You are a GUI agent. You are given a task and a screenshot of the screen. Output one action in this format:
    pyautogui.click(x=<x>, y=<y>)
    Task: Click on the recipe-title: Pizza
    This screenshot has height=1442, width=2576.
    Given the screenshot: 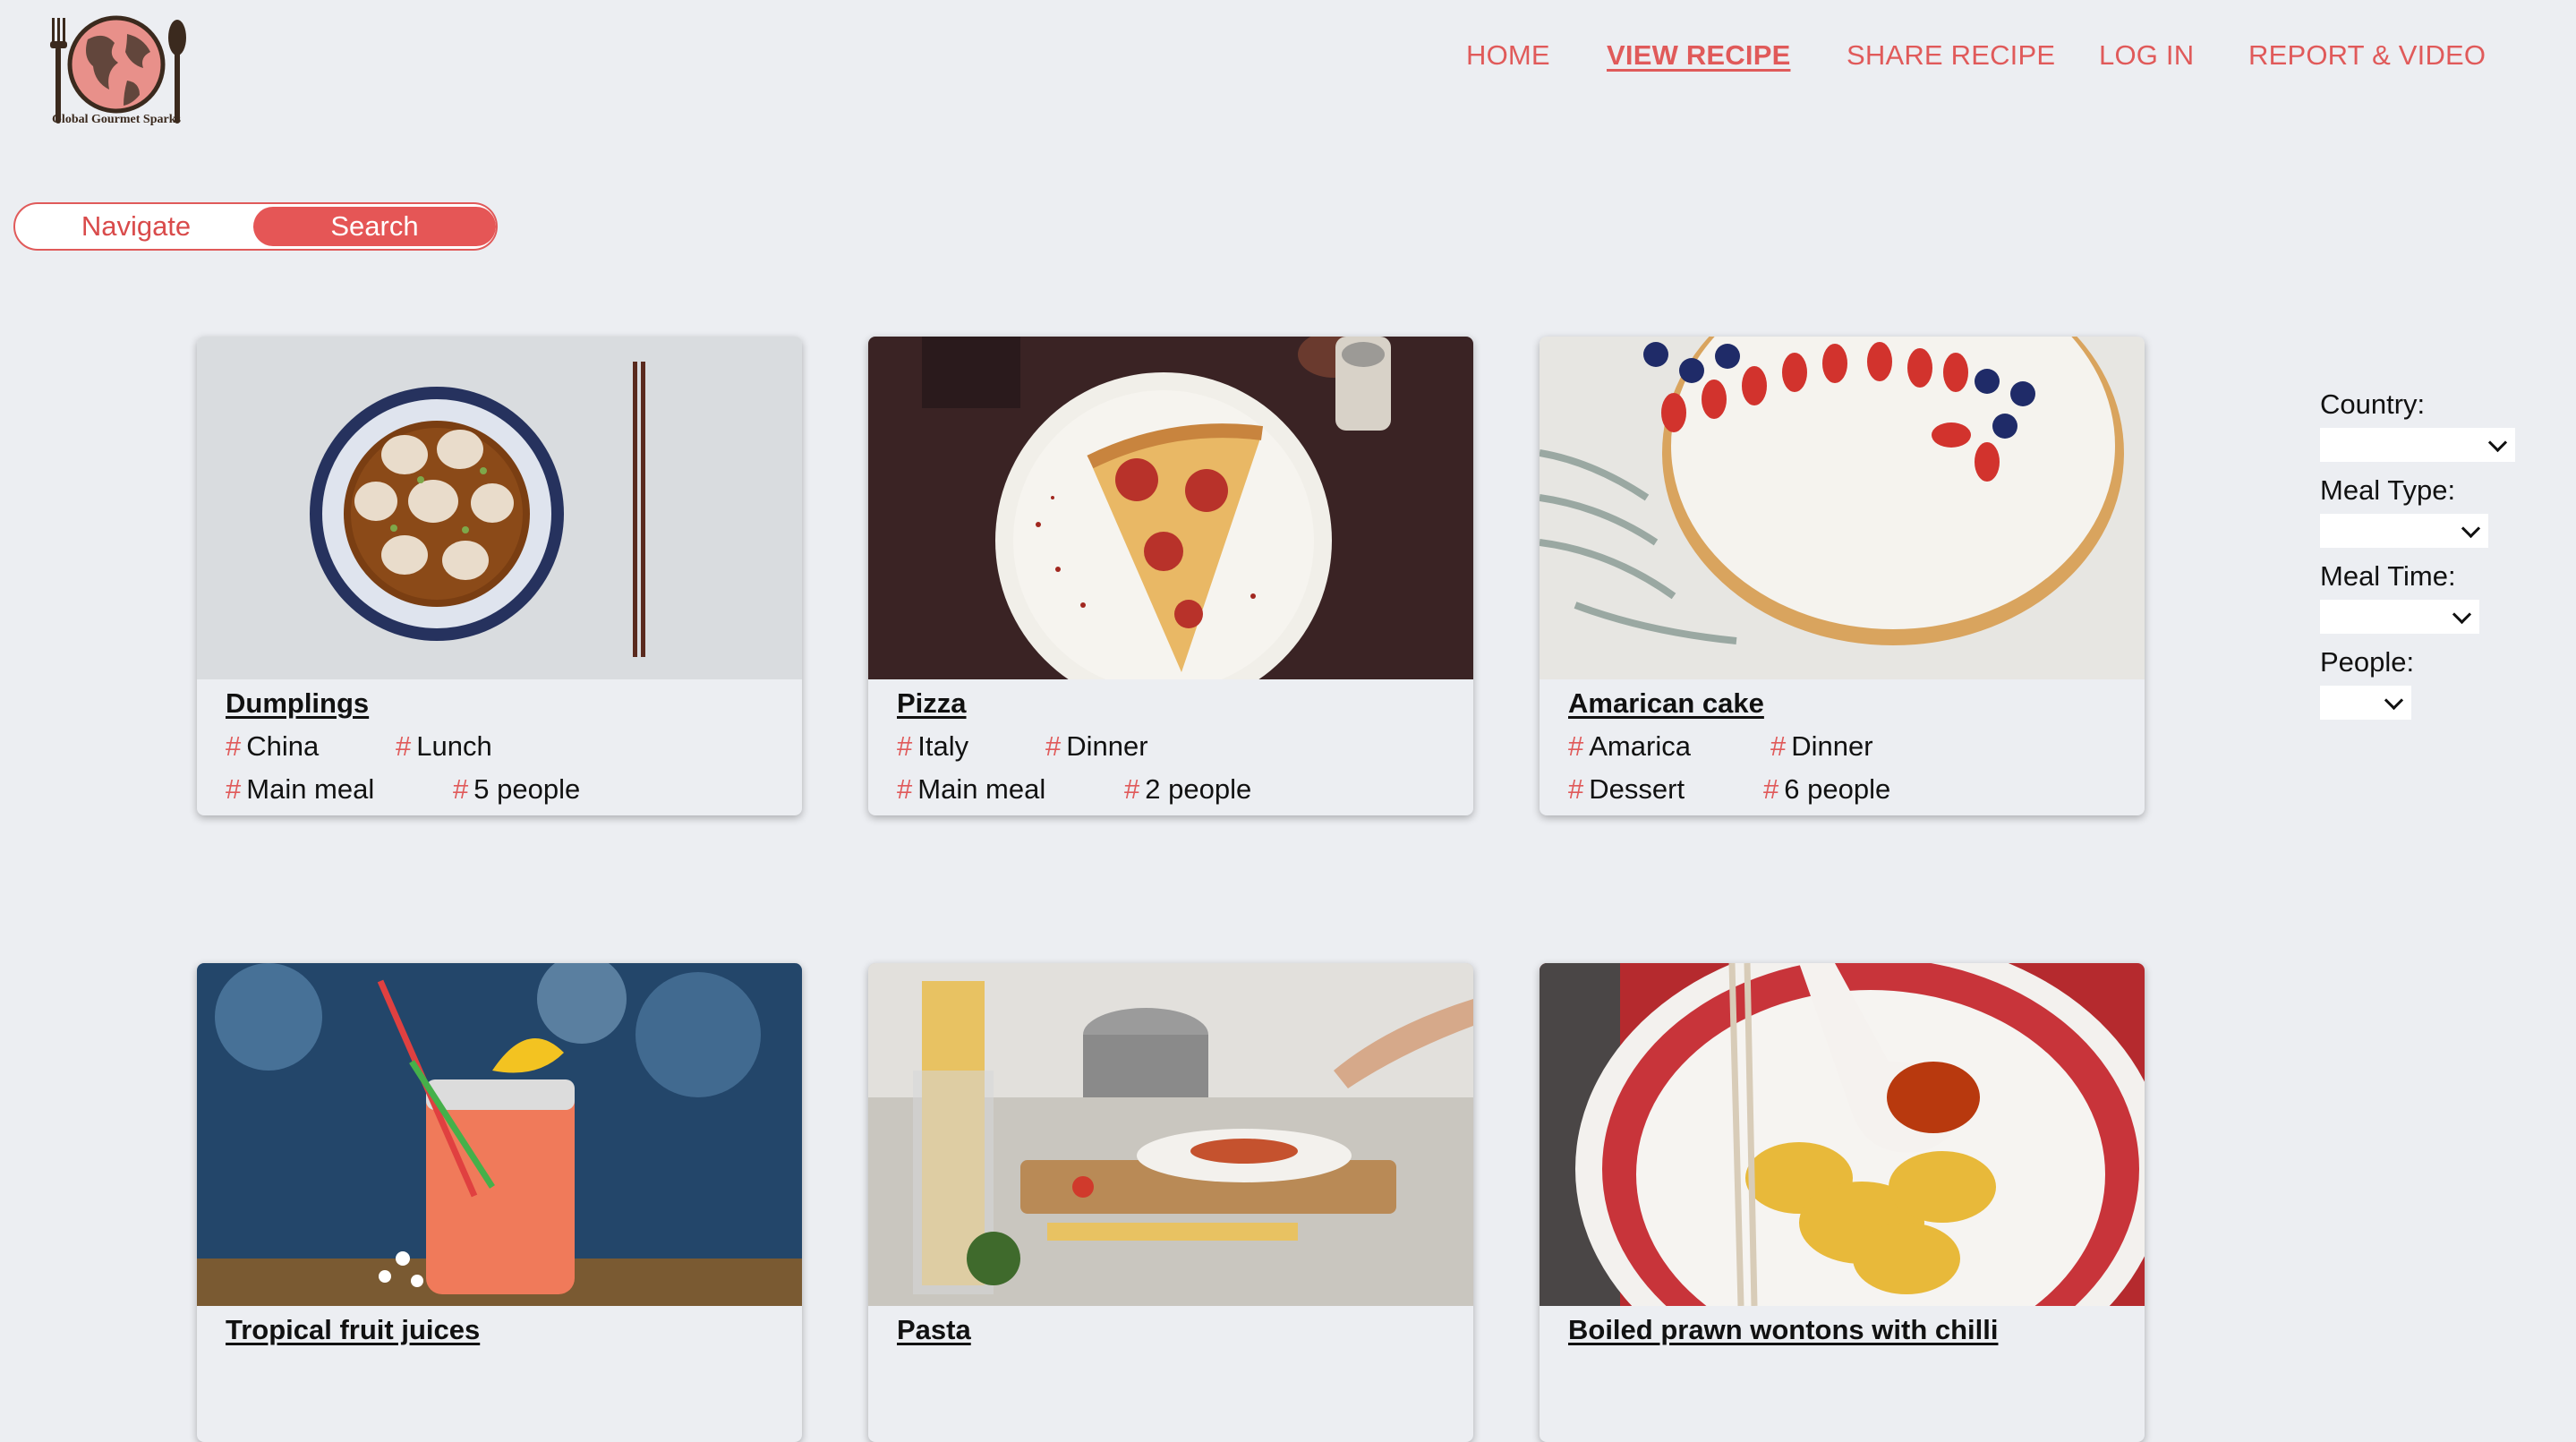 What is the action you would take?
    pyautogui.click(x=932, y=703)
    